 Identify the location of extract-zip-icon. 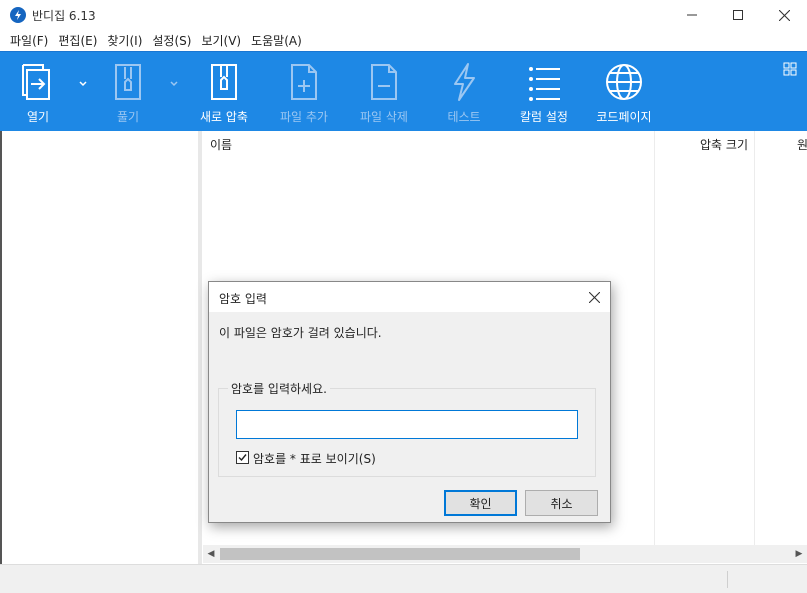
(128, 82).